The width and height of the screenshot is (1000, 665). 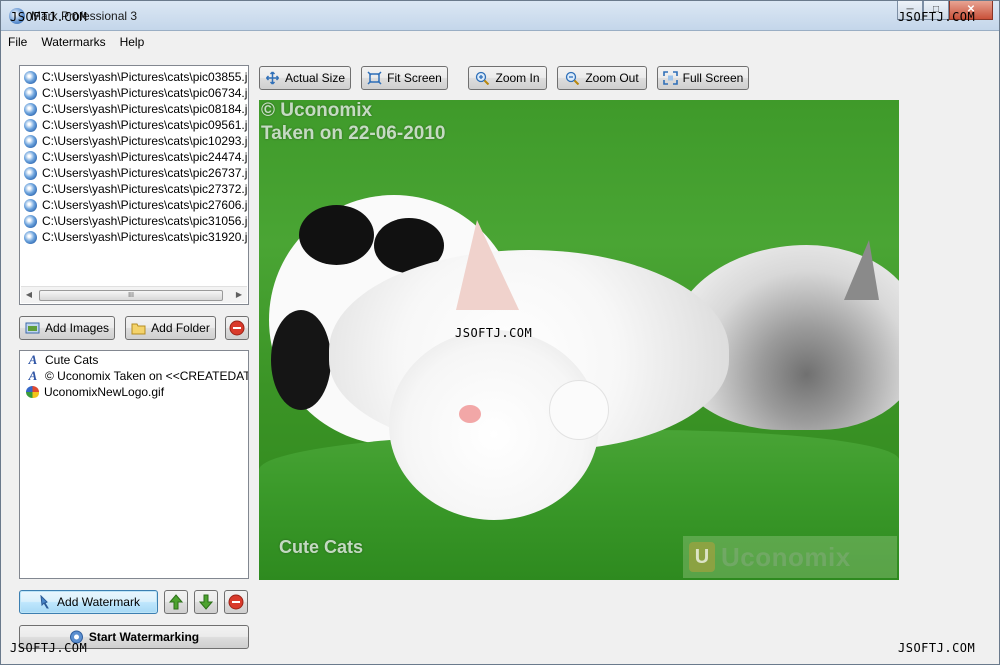 What do you see at coordinates (353, 133) in the screenshot?
I see `preview-watermark-date: Taken on 22-06-2010` at bounding box center [353, 133].